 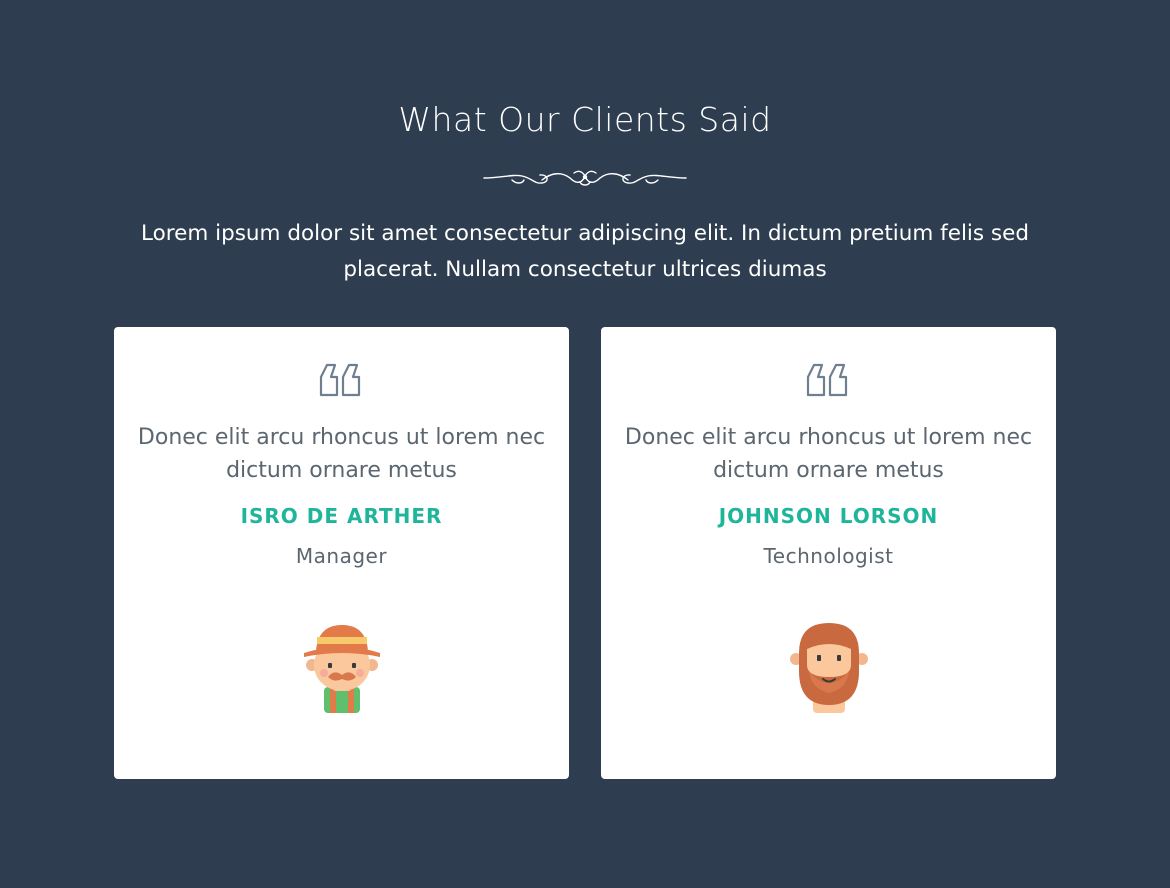 I want to click on farmer-avatar-icon, so click(x=342, y=669).